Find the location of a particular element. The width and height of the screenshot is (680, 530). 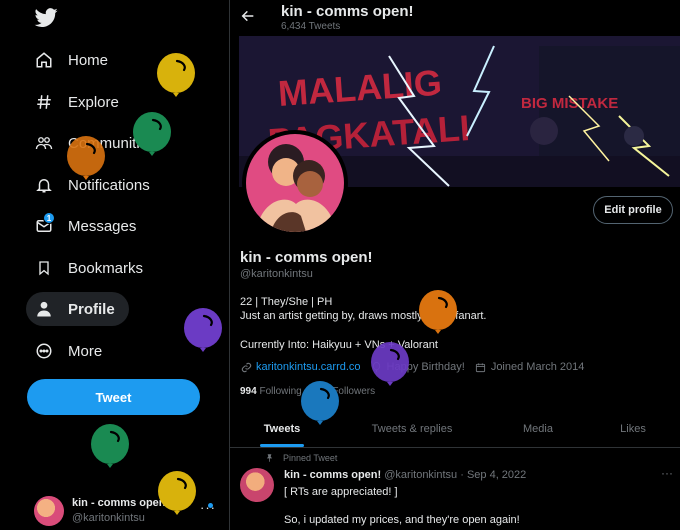

profile-tabs: Tweets Tweets & replies Media Likes is located at coordinates (455, 429).